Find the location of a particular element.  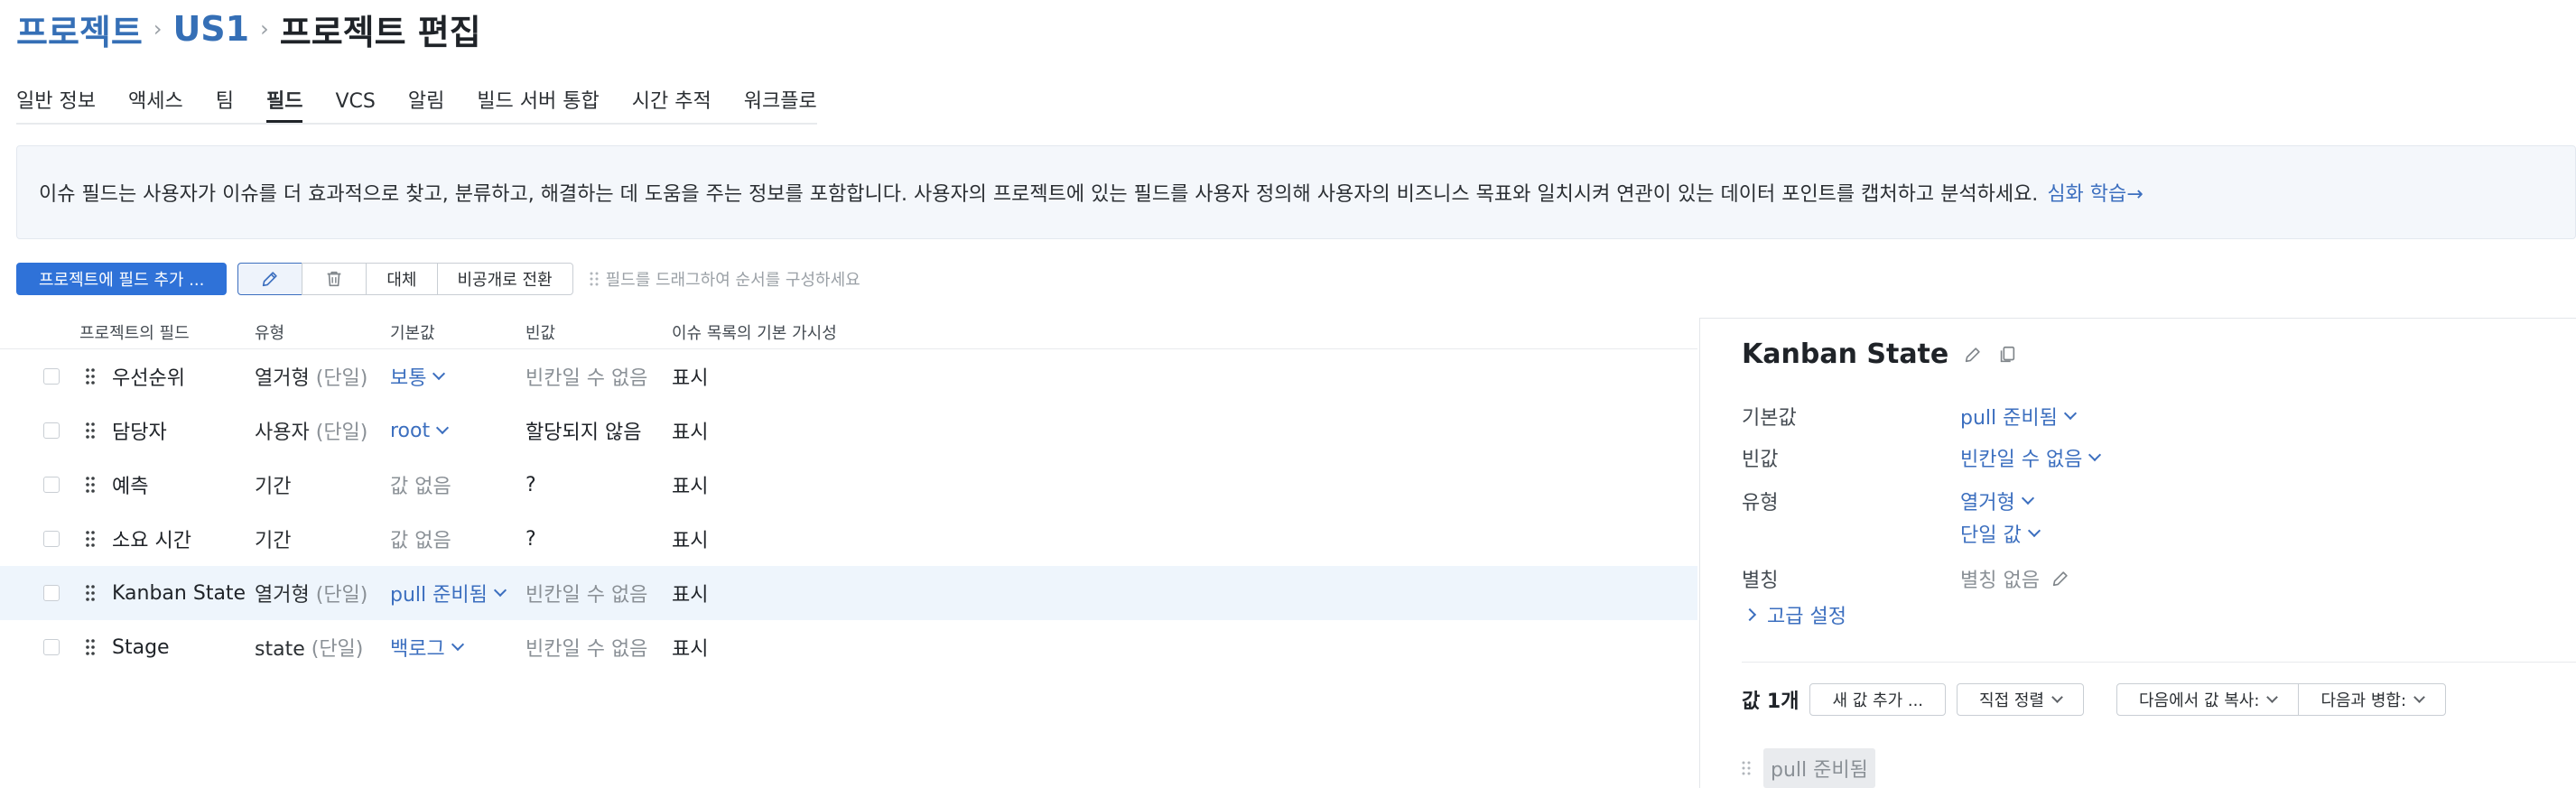

alias-text: 별칭 없음 is located at coordinates (2000, 581).